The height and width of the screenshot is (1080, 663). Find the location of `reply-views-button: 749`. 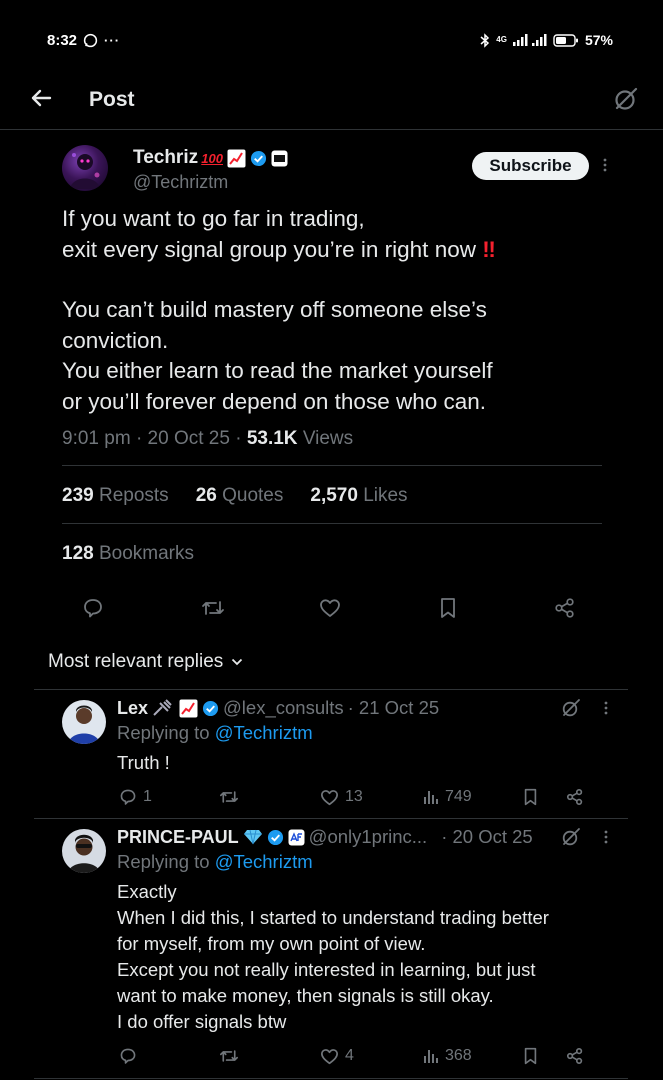

reply-views-button: 749 is located at coordinates (447, 797).